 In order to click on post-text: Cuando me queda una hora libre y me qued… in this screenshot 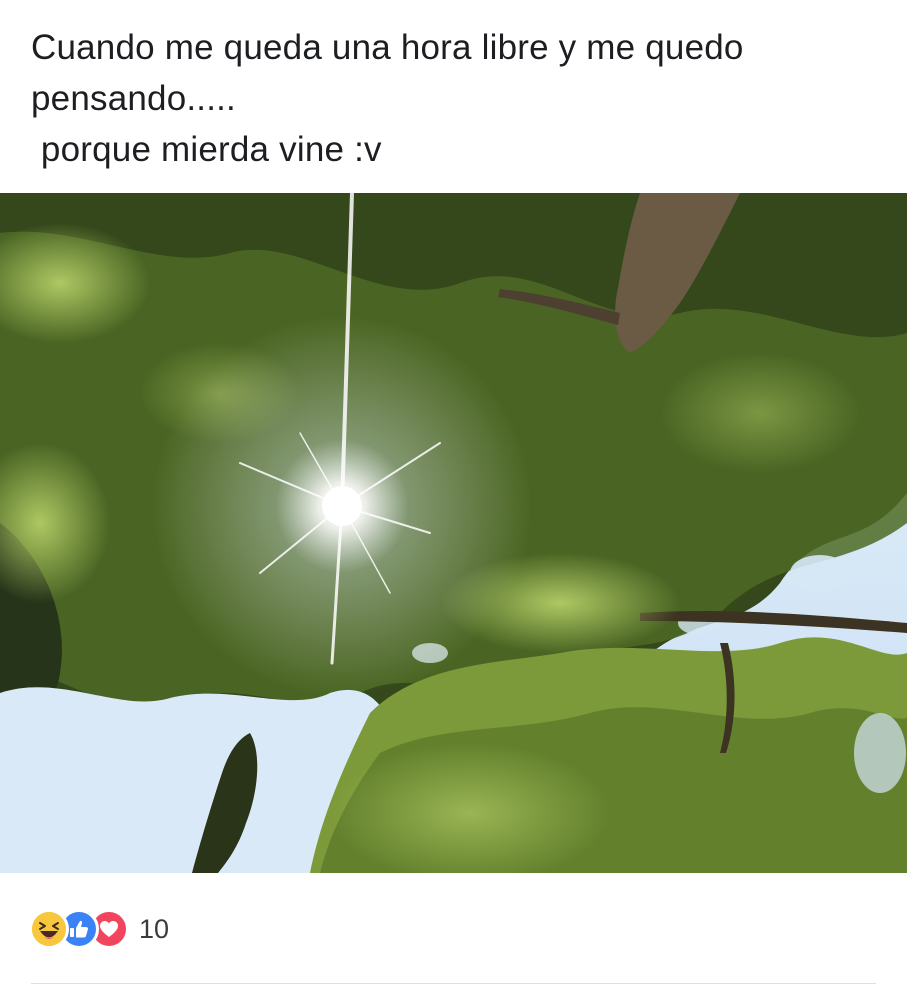, I will do `click(461, 98)`.